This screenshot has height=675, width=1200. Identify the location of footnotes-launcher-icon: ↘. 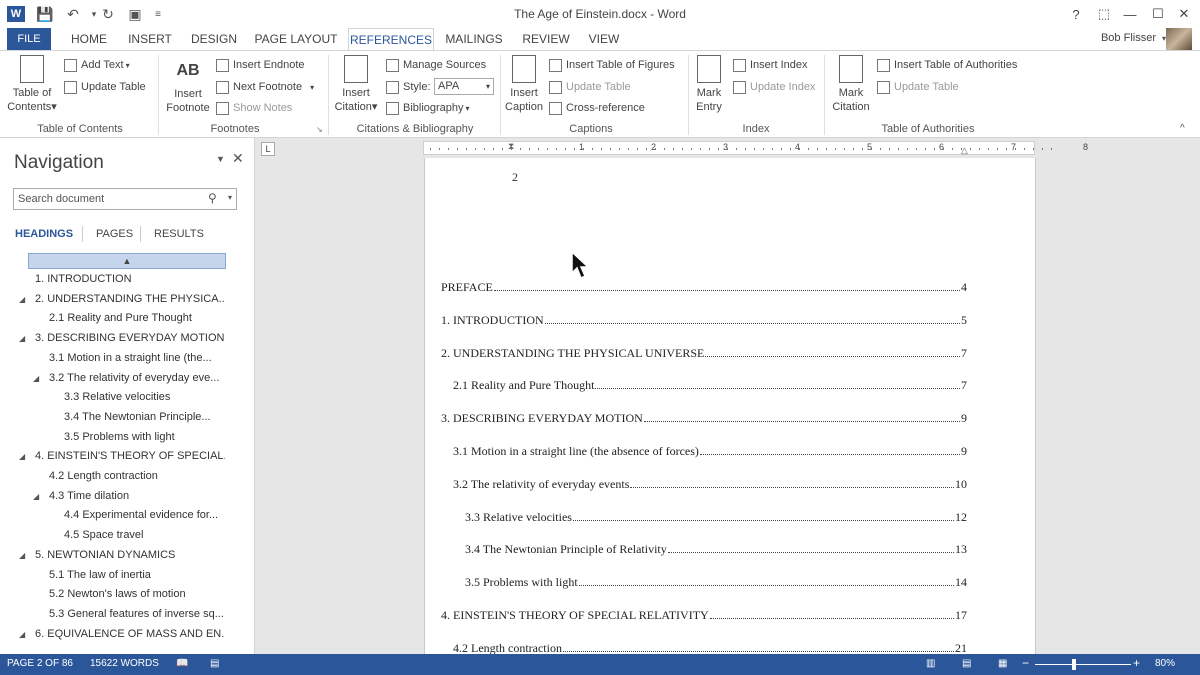
(319, 129).